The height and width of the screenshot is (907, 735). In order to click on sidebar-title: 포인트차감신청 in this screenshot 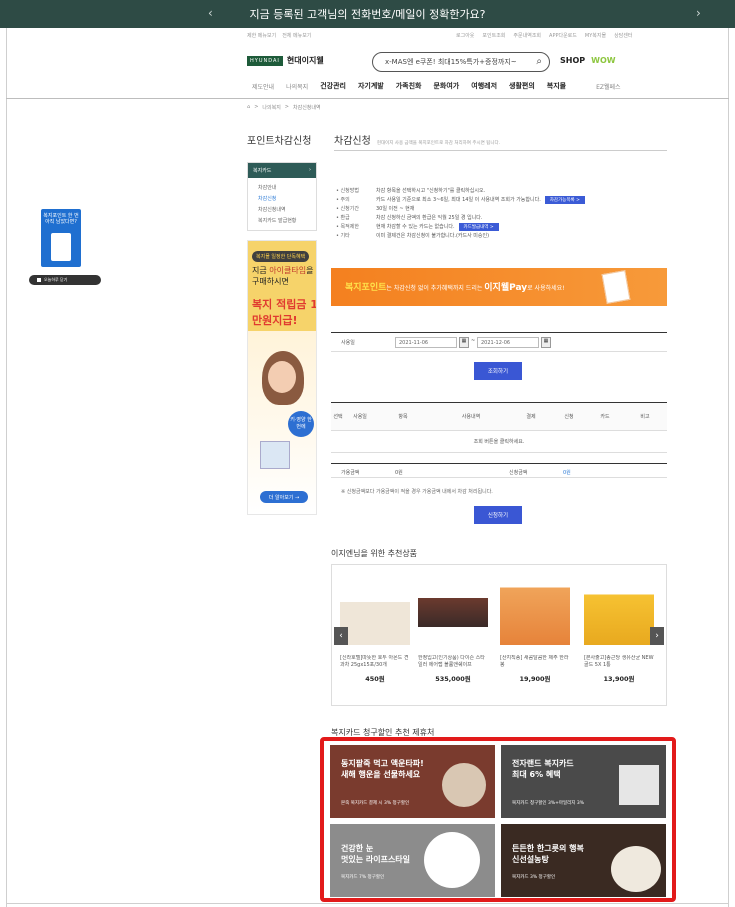, I will do `click(279, 141)`.